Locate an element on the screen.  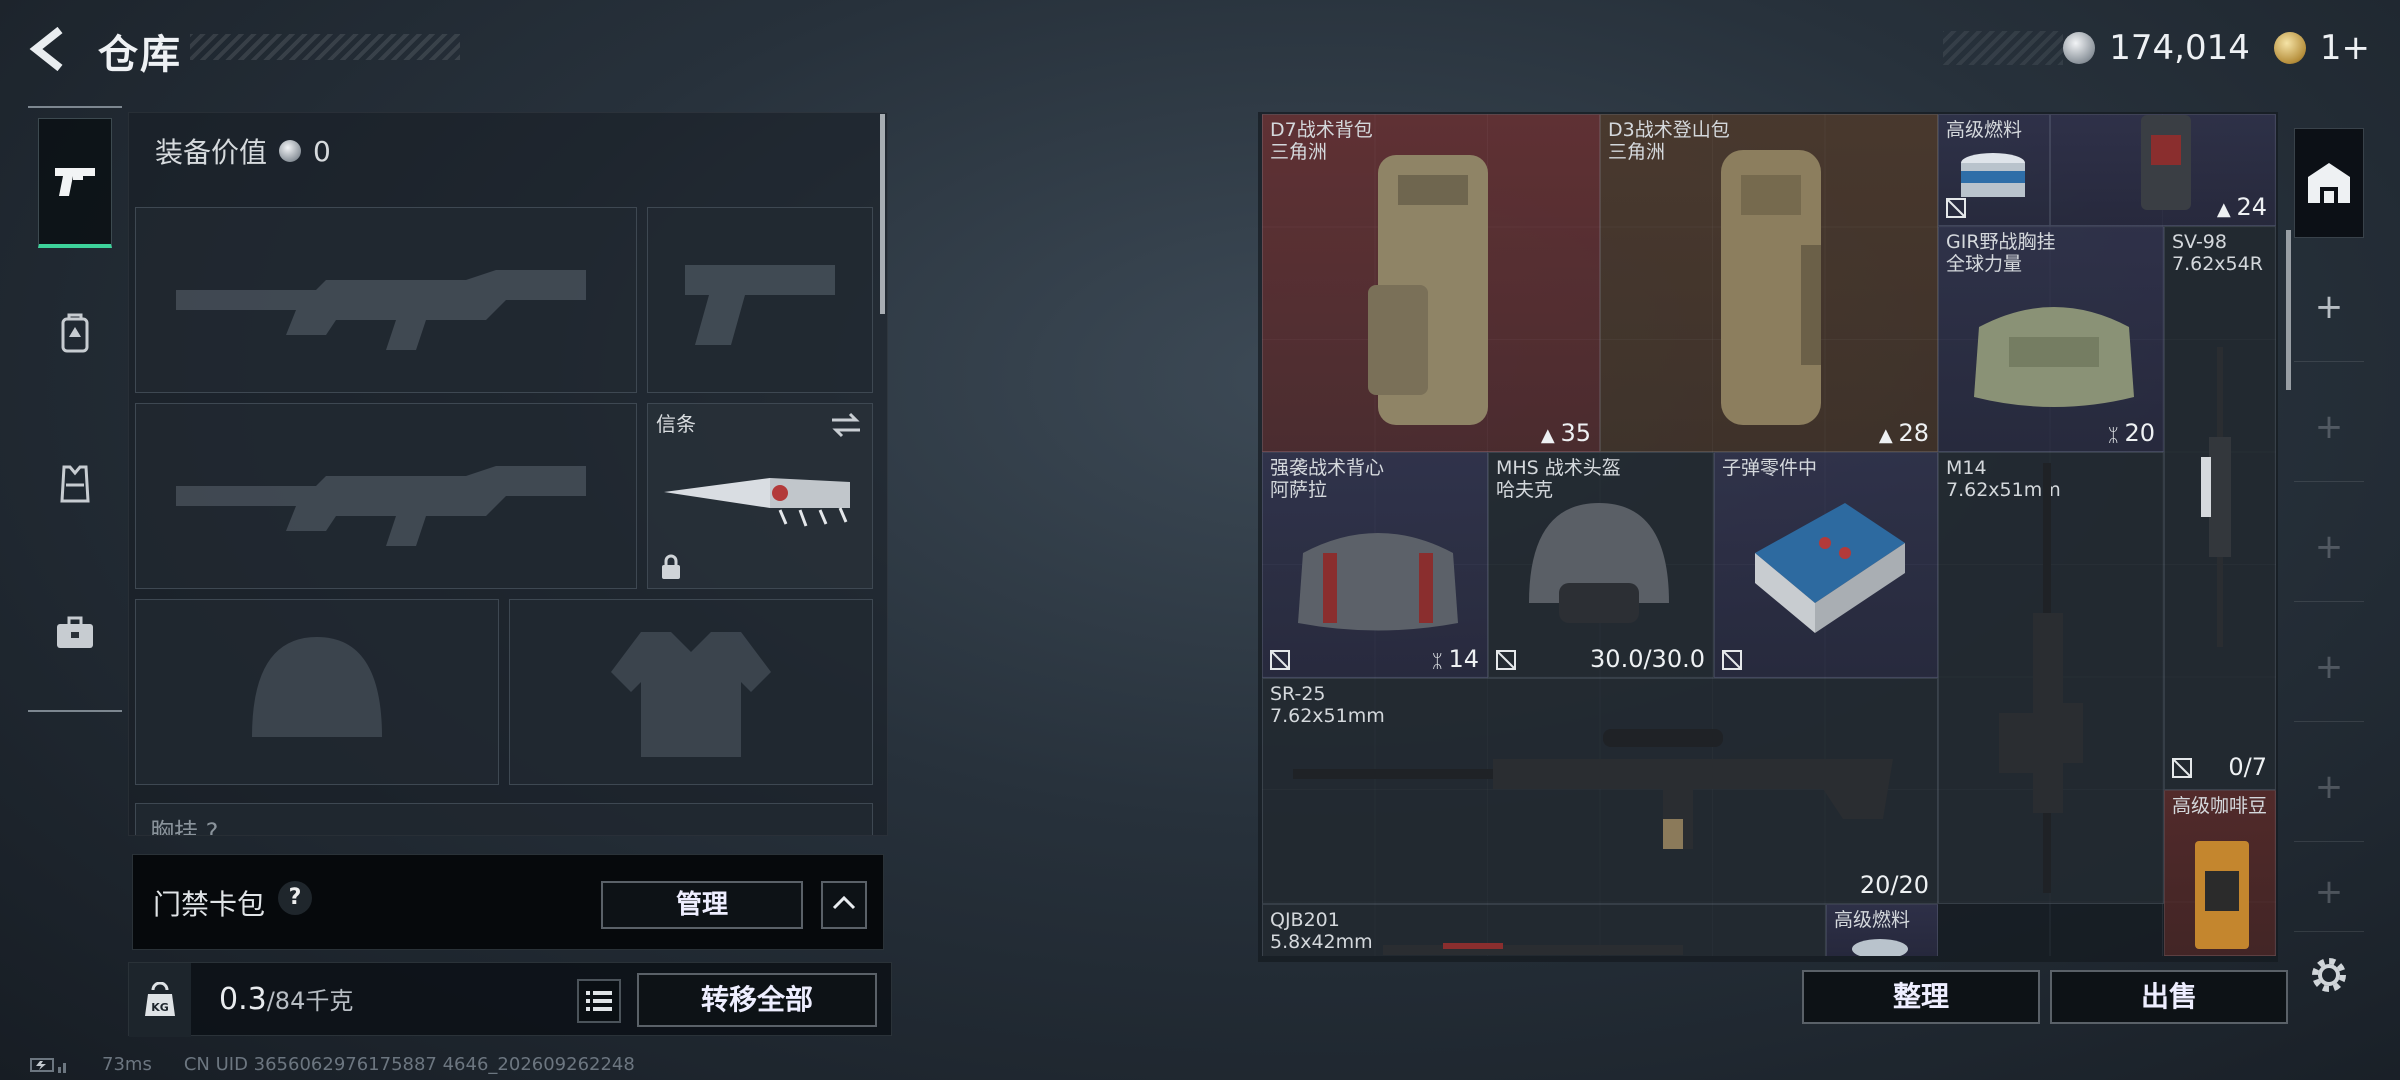
currency-display: 174,014 1+ is located at coordinates (2156, 48).